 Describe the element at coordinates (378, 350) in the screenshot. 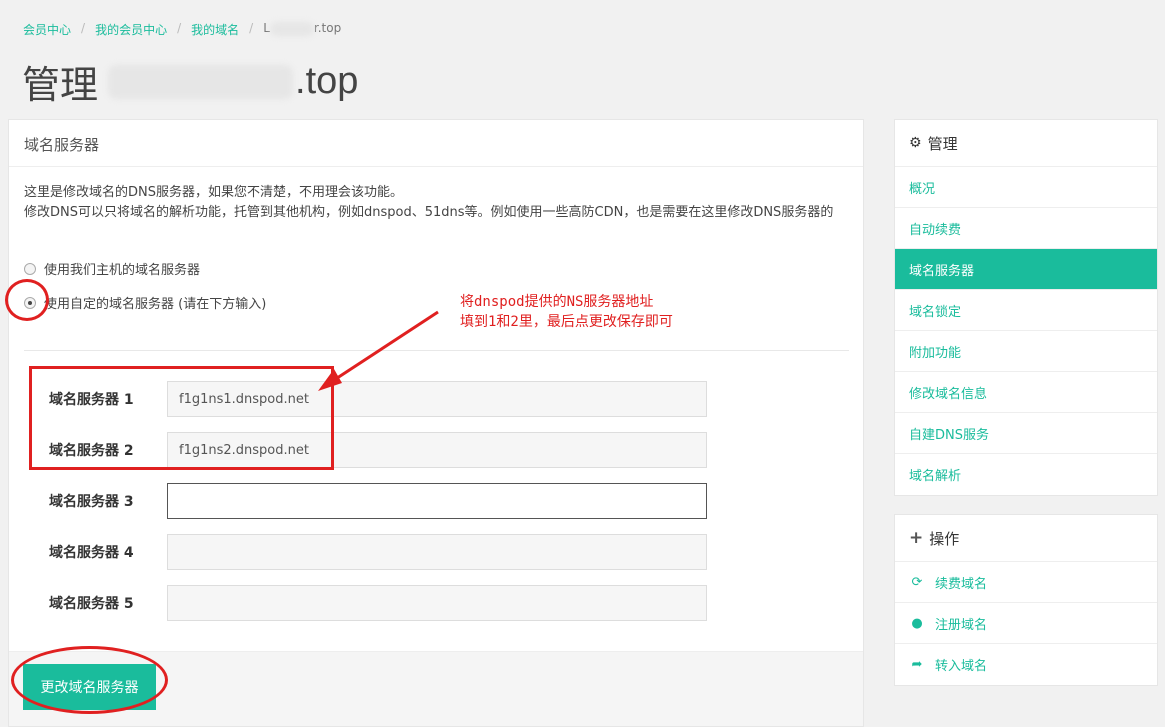

I see `annotation-arrow` at that location.